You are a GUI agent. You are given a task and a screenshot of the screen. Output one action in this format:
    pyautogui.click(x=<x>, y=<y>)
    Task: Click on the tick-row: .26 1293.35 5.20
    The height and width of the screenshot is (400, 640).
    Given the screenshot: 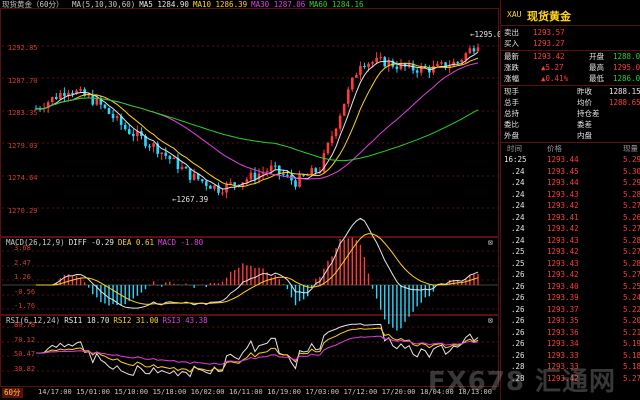 What is the action you would take?
    pyautogui.click(x=575, y=320)
    